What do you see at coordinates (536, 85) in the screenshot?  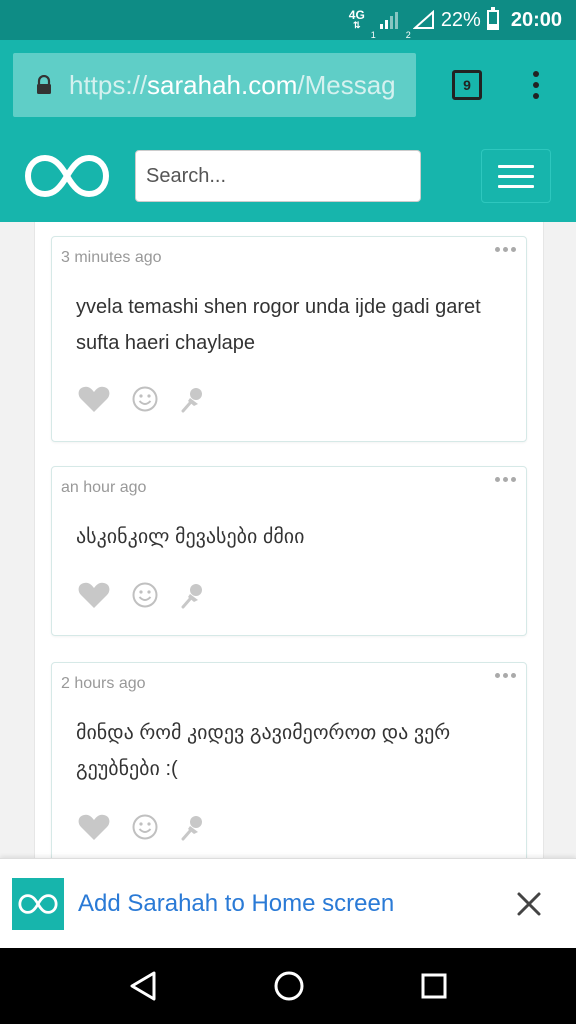 I see `browser-menu-icon` at bounding box center [536, 85].